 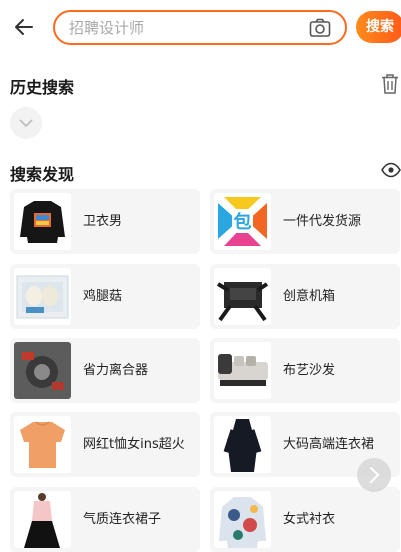 What do you see at coordinates (25, 27) in the screenshot?
I see `back-arrow-icon` at bounding box center [25, 27].